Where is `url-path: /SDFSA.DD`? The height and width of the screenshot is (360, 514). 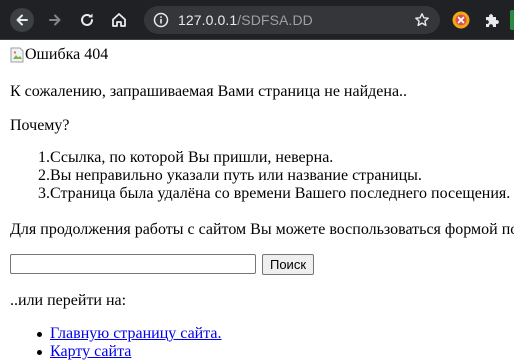 url-path: /SDFSA.DD is located at coordinates (275, 20).